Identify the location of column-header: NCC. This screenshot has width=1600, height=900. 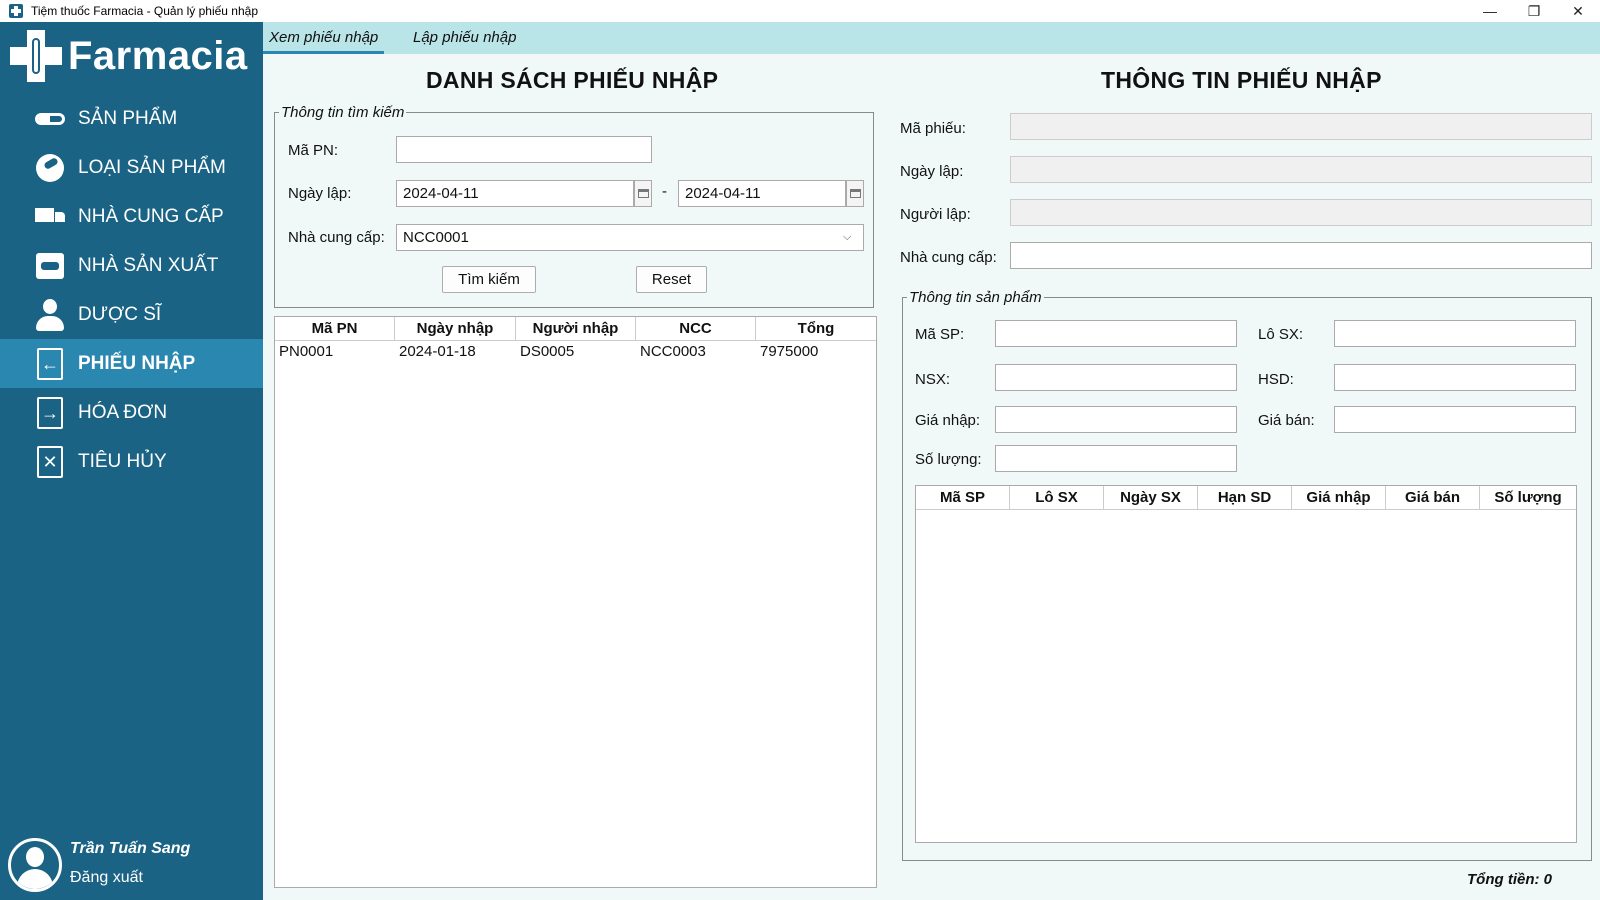
(696, 328).